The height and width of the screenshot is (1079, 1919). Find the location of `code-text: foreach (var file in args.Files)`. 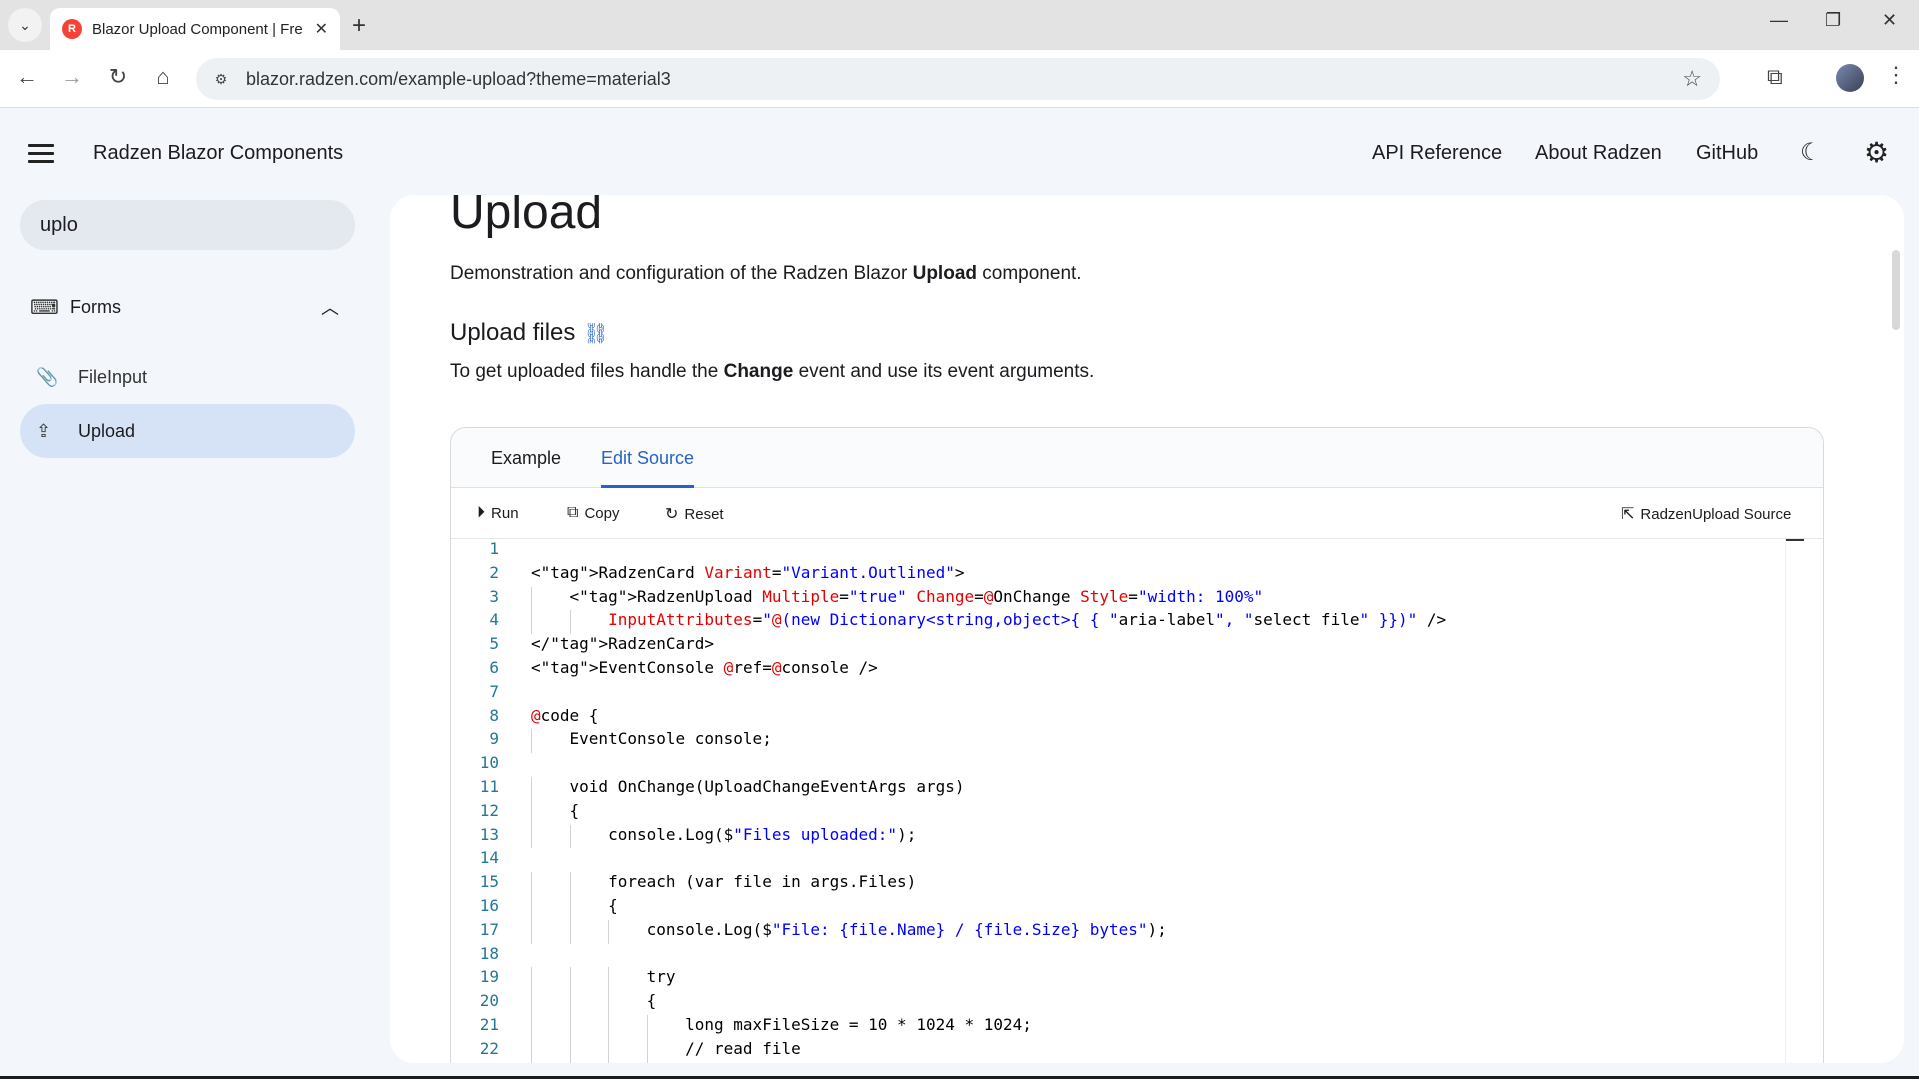

code-text: foreach (var file in args.Files) is located at coordinates (724, 882).